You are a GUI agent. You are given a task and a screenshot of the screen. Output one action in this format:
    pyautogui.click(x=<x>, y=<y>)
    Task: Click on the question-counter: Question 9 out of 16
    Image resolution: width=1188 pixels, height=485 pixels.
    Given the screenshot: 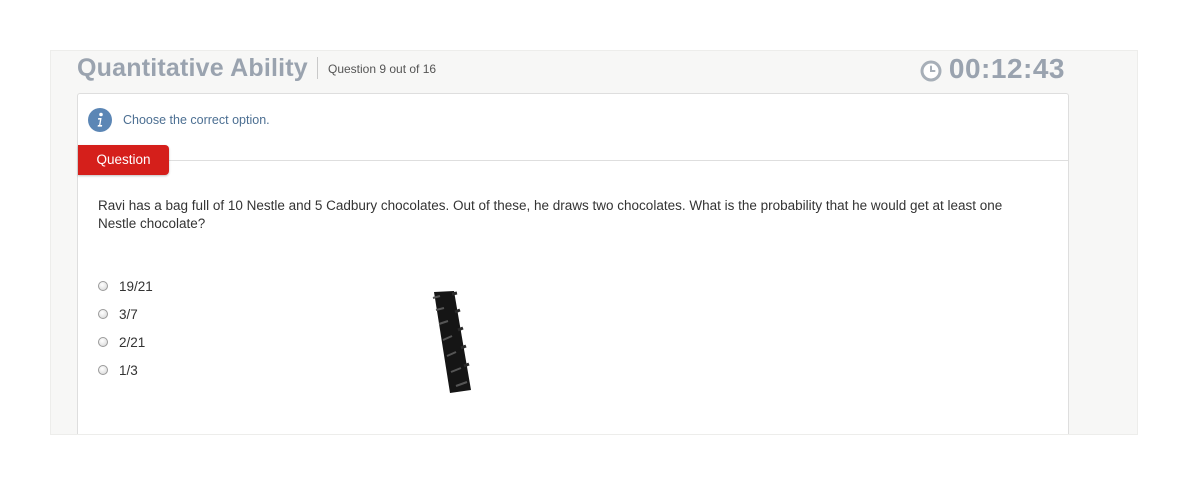 What is the action you would take?
    pyautogui.click(x=382, y=69)
    